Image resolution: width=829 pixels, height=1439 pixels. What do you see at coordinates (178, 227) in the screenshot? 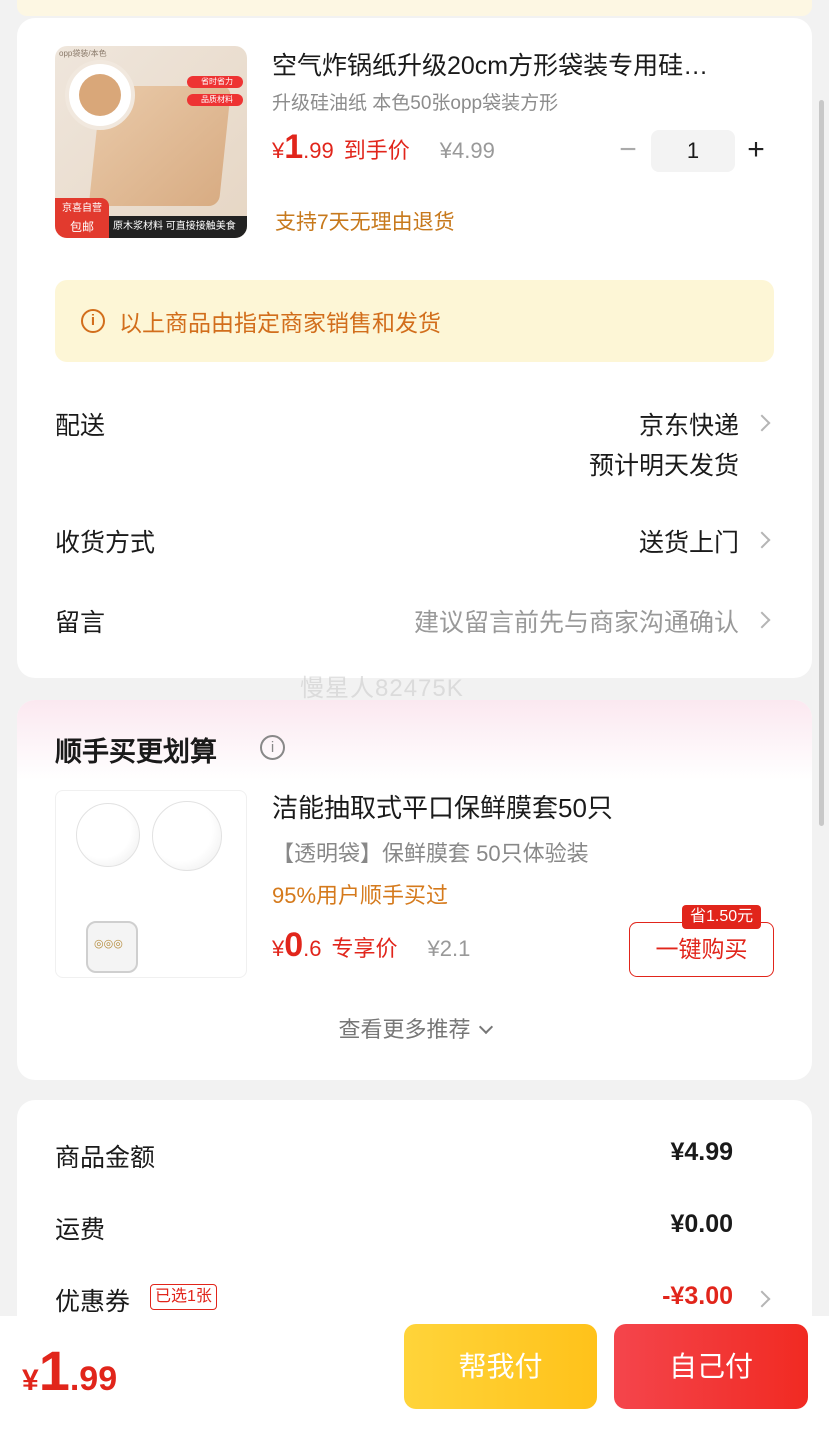
I see `product-image-band: 原木浆材料 可直接接触美食` at bounding box center [178, 227].